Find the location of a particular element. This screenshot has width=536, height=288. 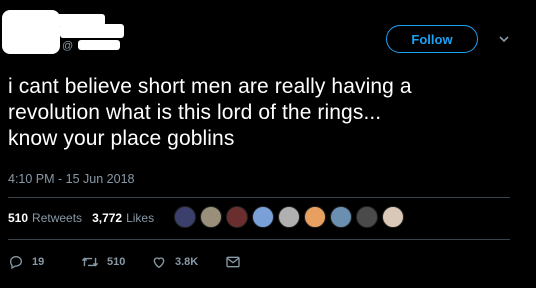

divider-bottom is located at coordinates (259, 239).